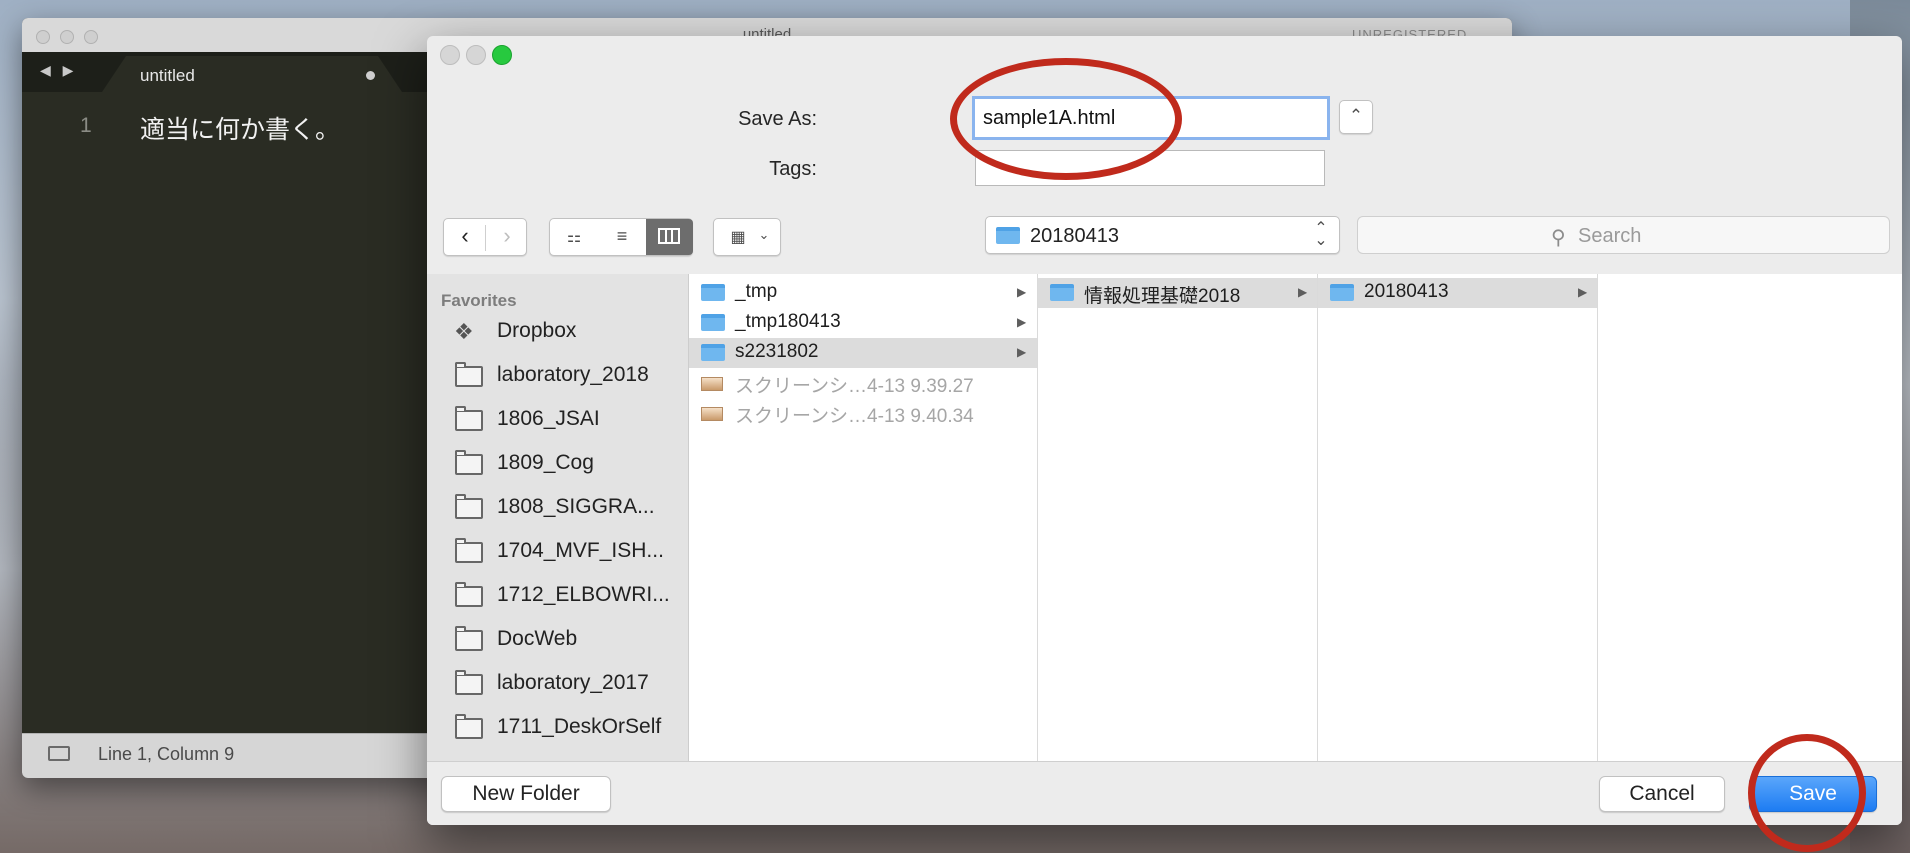 This screenshot has height=853, width=1910. Describe the element at coordinates (537, 330) in the screenshot. I see `sidebar-item-label: Dropbox` at that location.